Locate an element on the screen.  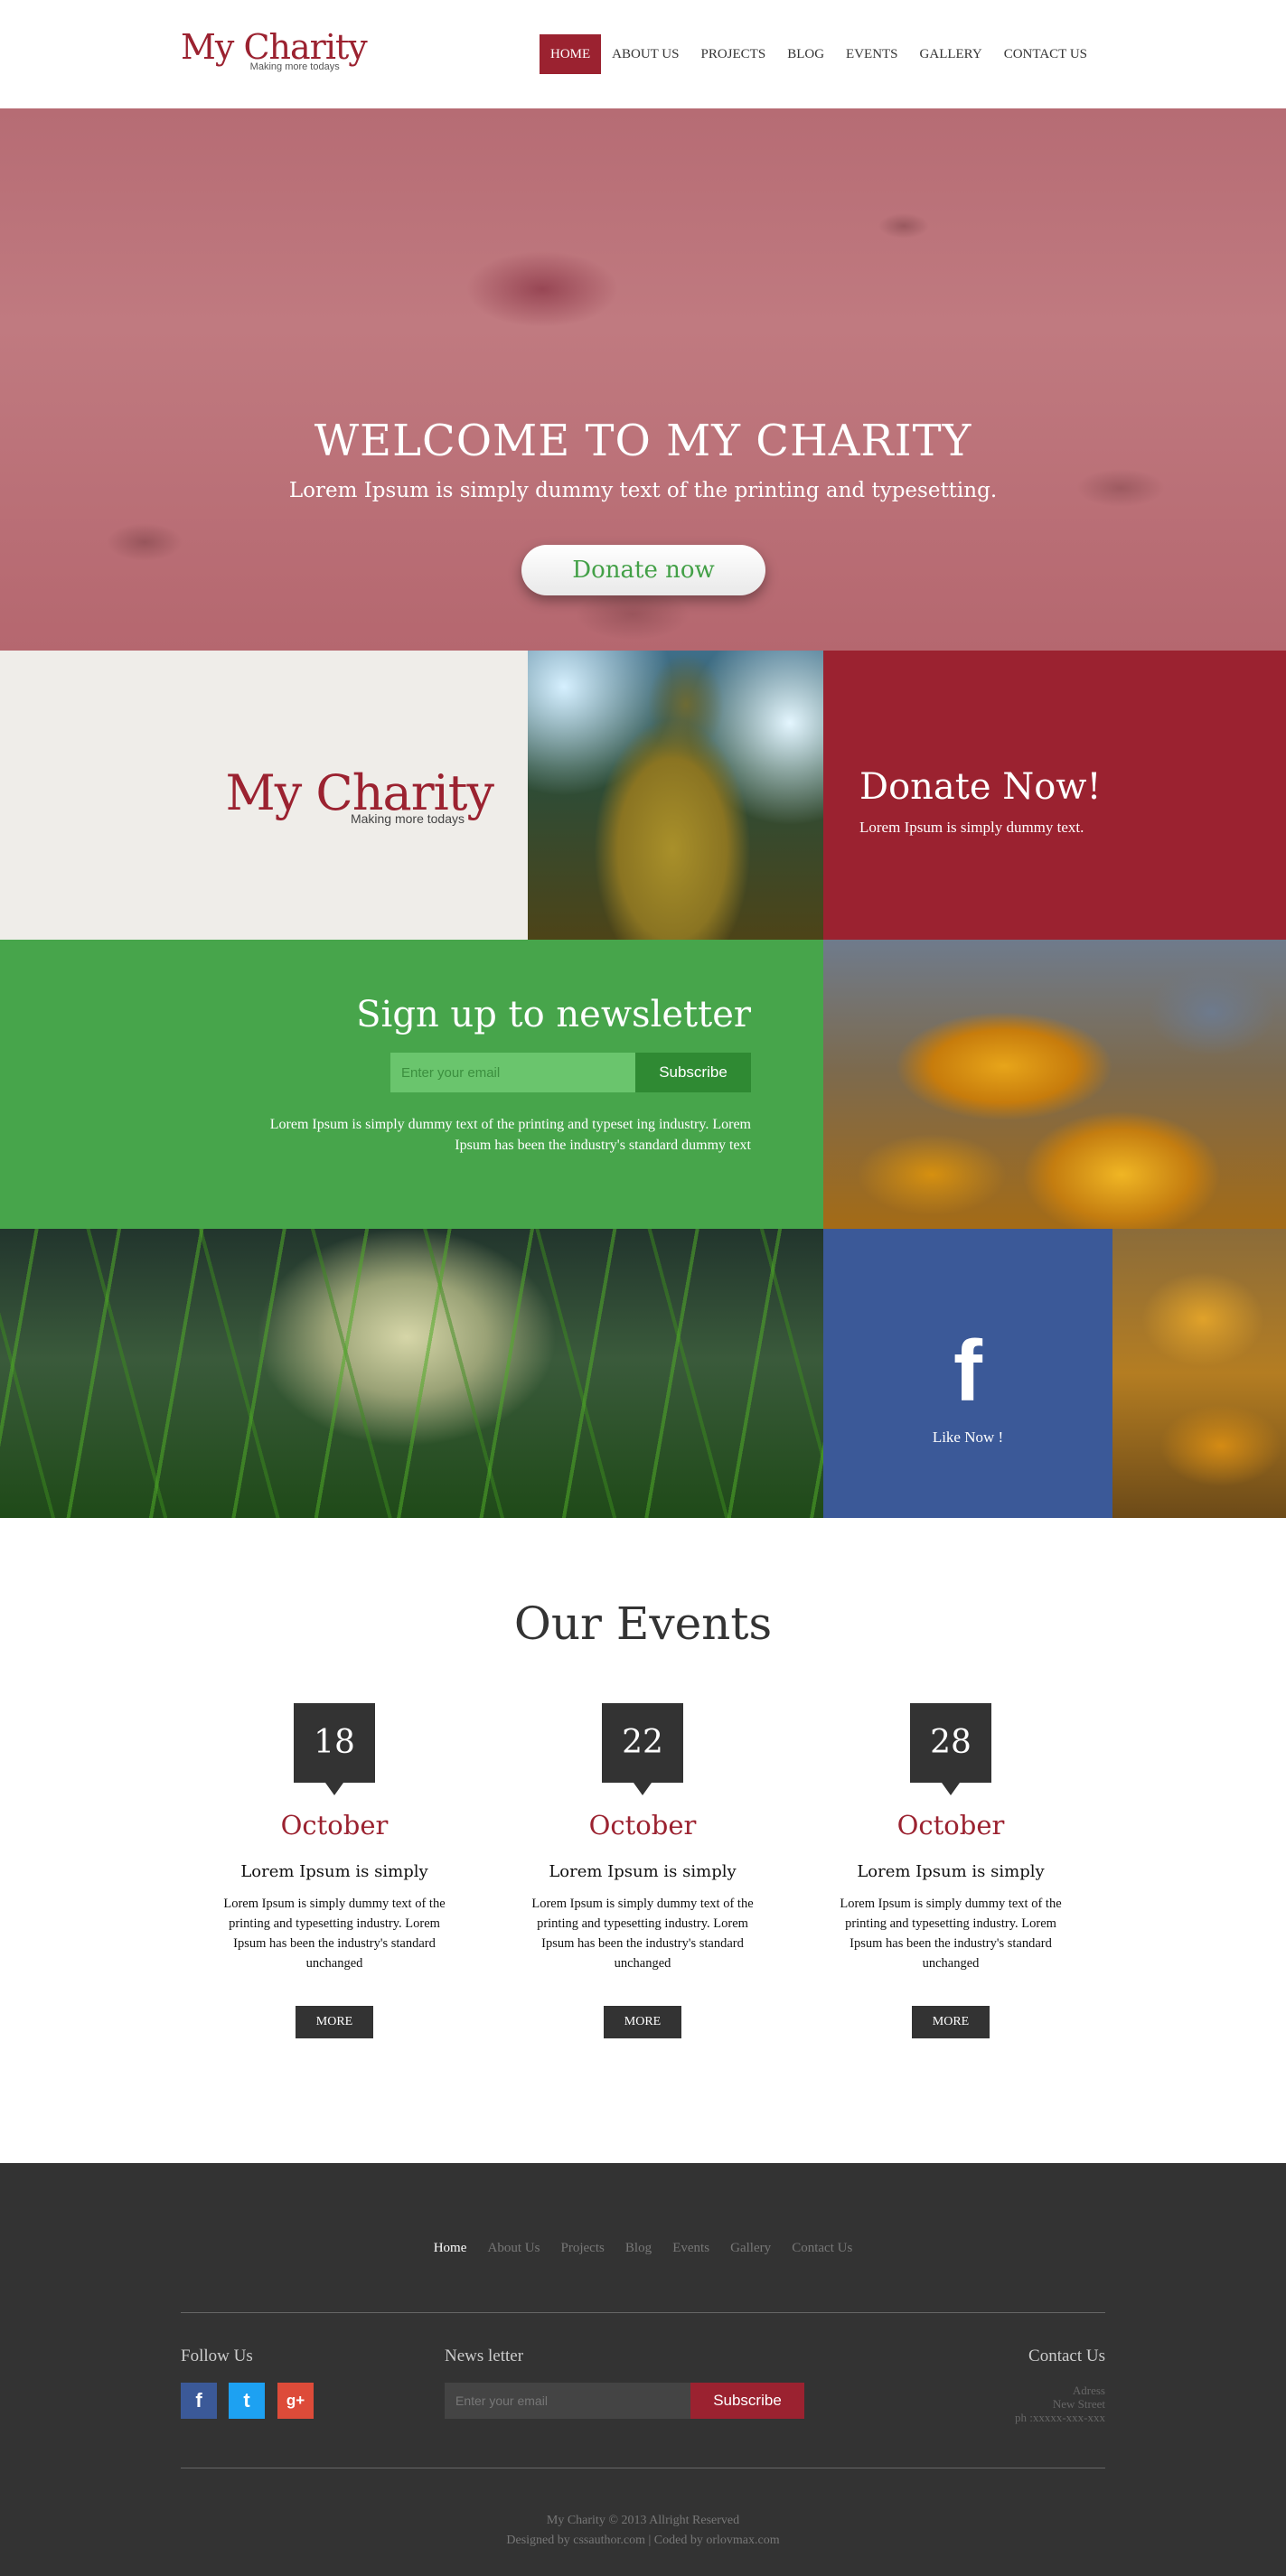
footer-contact-details: Adress New Street ph :xxxxx-xxx-xxx is located at coordinates (1060, 2404).